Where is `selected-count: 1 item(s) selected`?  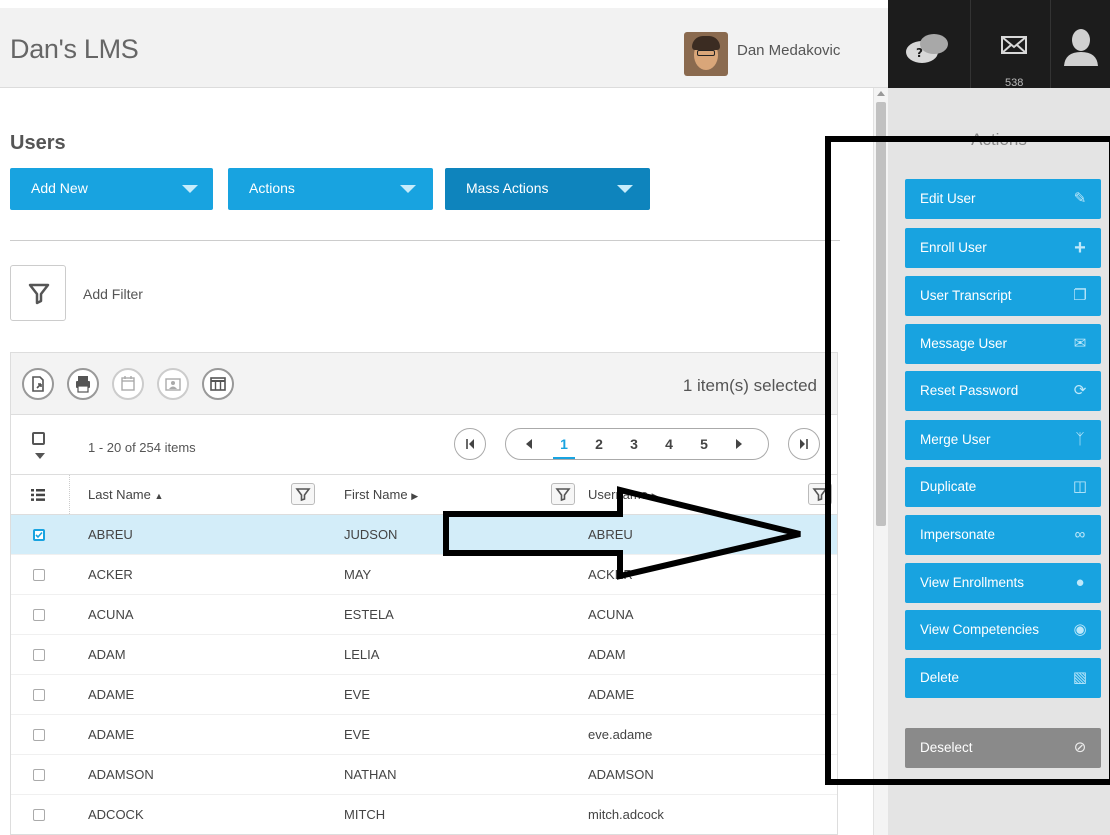 selected-count: 1 item(s) selected is located at coordinates (749, 385).